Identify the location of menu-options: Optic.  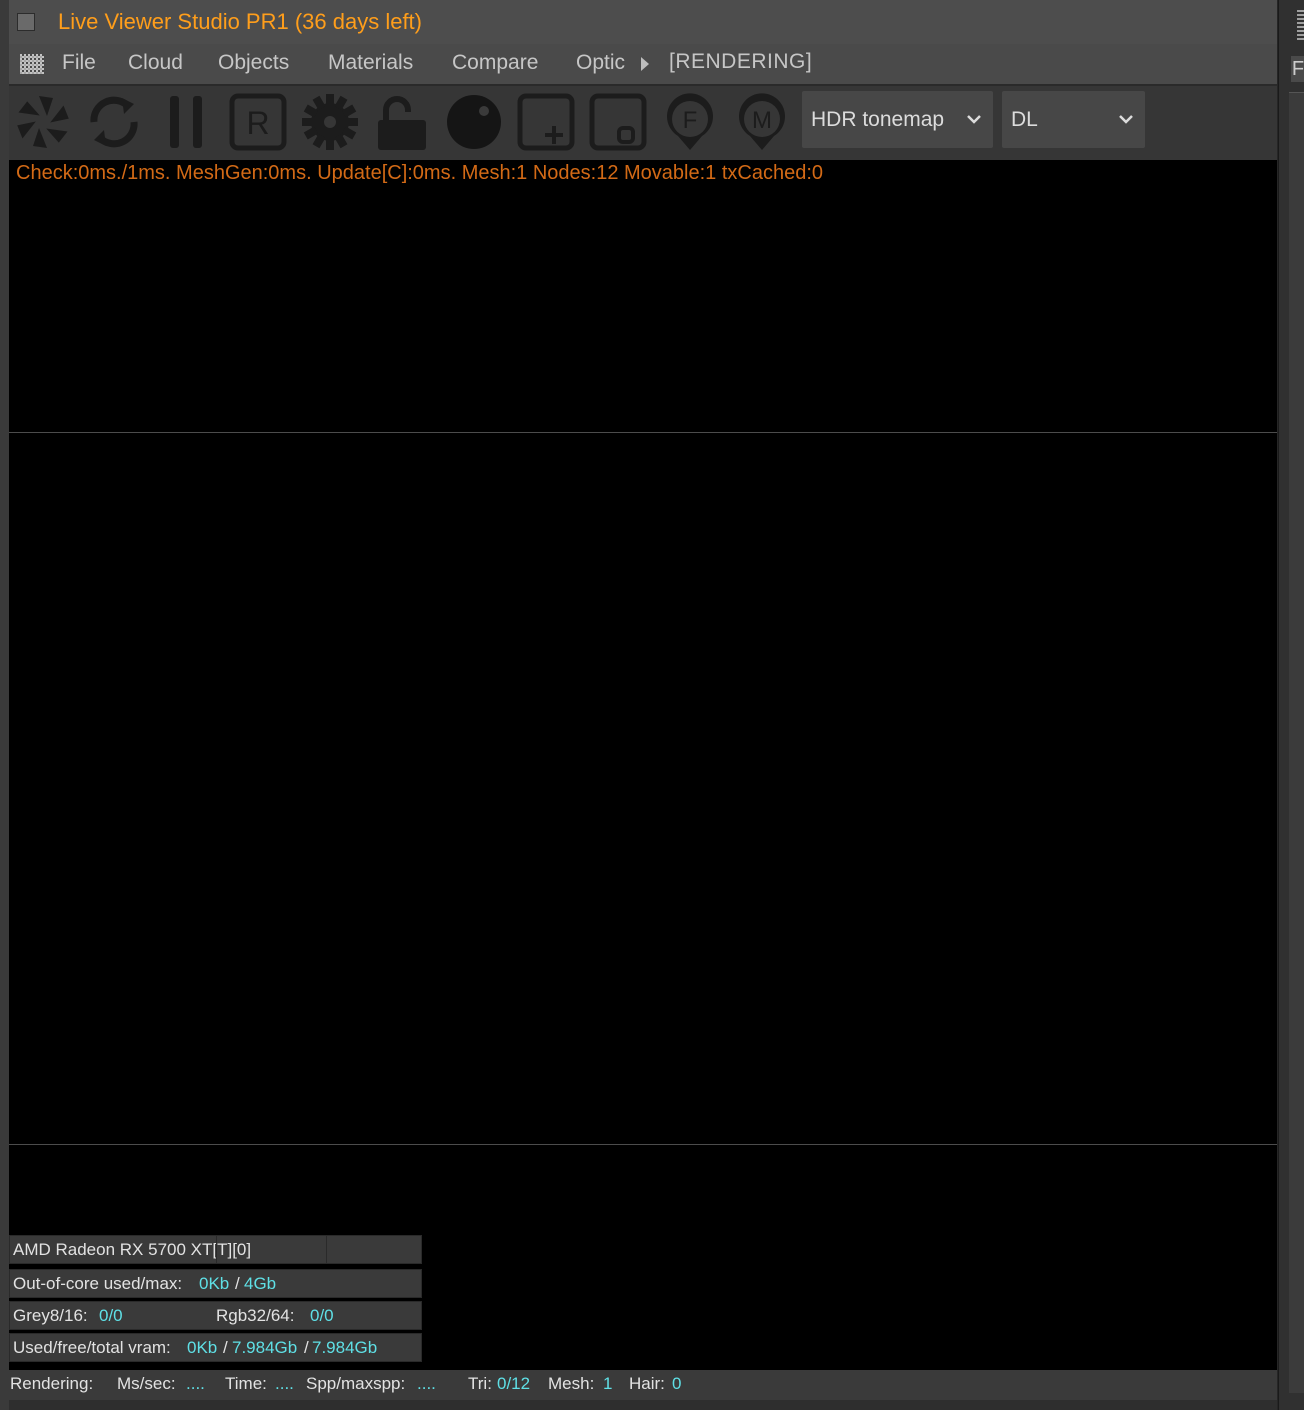
(601, 63).